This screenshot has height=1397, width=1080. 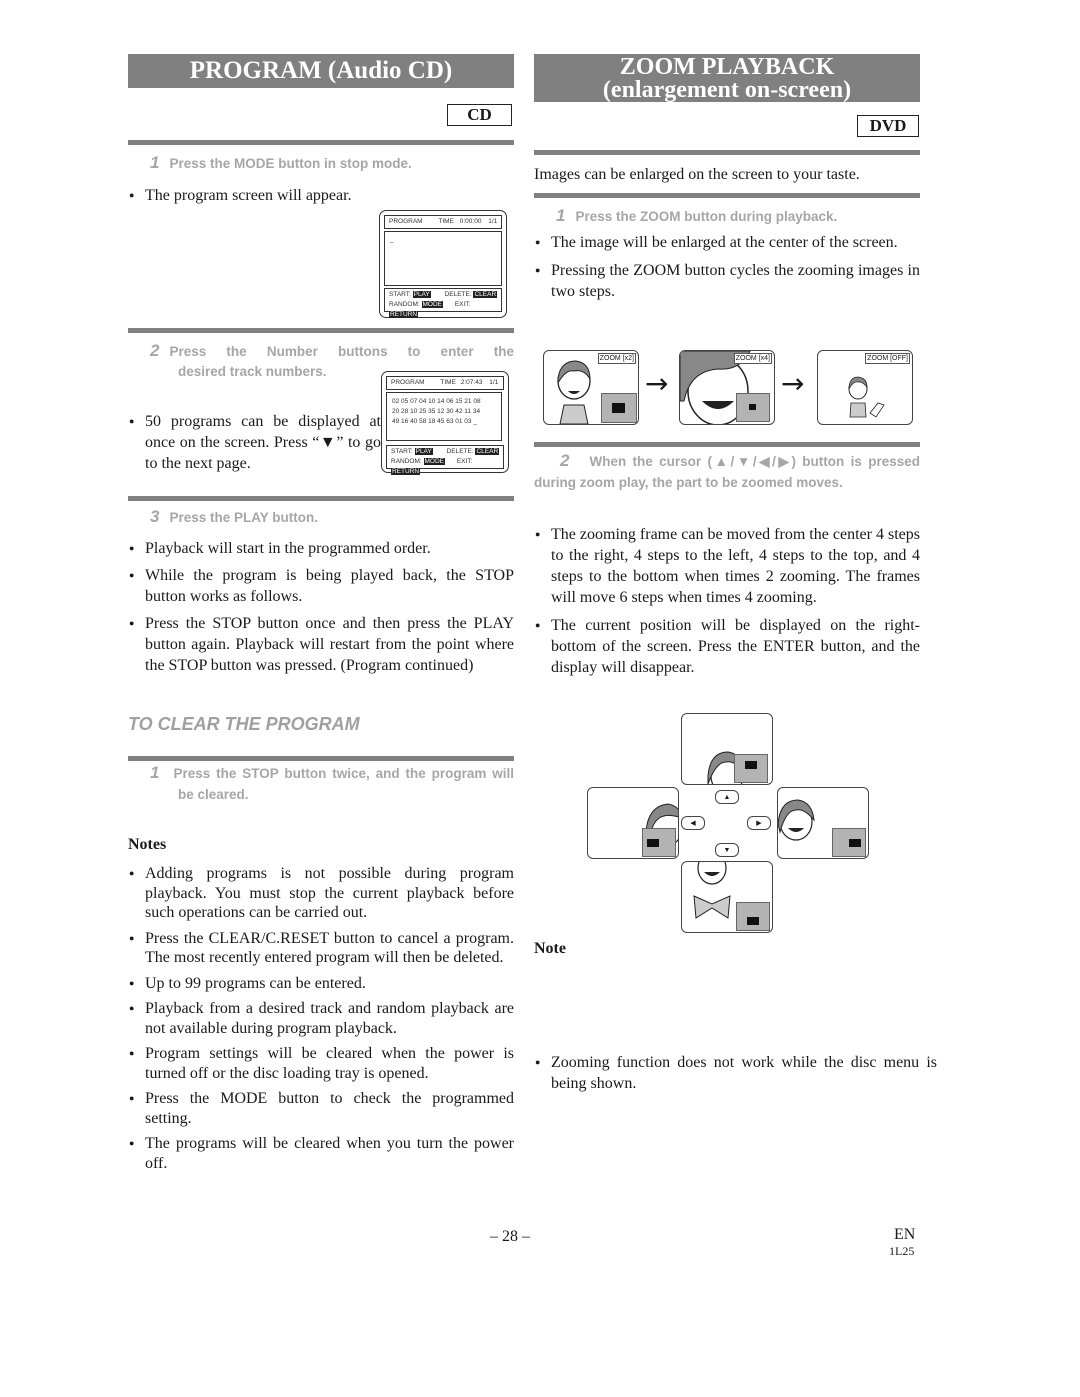 What do you see at coordinates (155, 516) in the screenshot?
I see `step-number: 3` at bounding box center [155, 516].